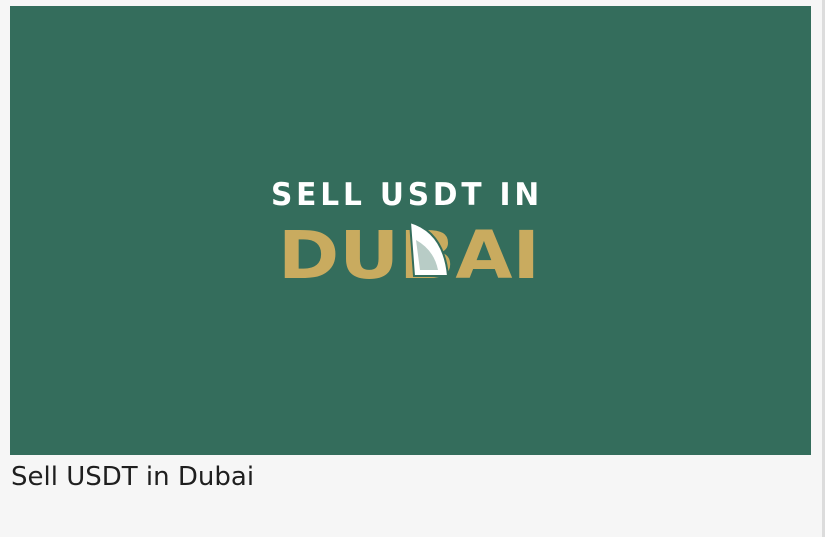  I want to click on post-title-link: Sell USDT in Dubai, so click(132, 477).